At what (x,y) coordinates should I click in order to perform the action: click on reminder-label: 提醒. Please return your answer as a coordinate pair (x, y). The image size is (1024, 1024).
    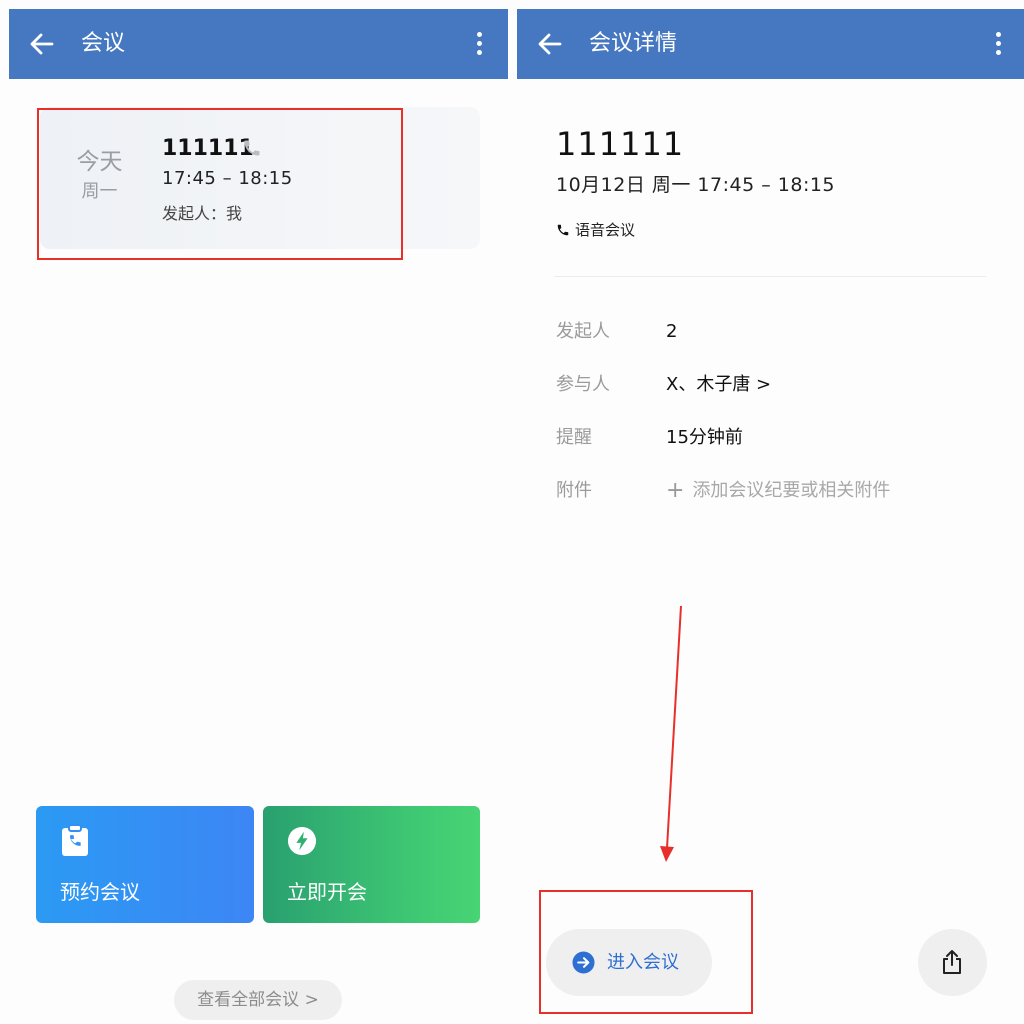
    Looking at the image, I should click on (574, 437).